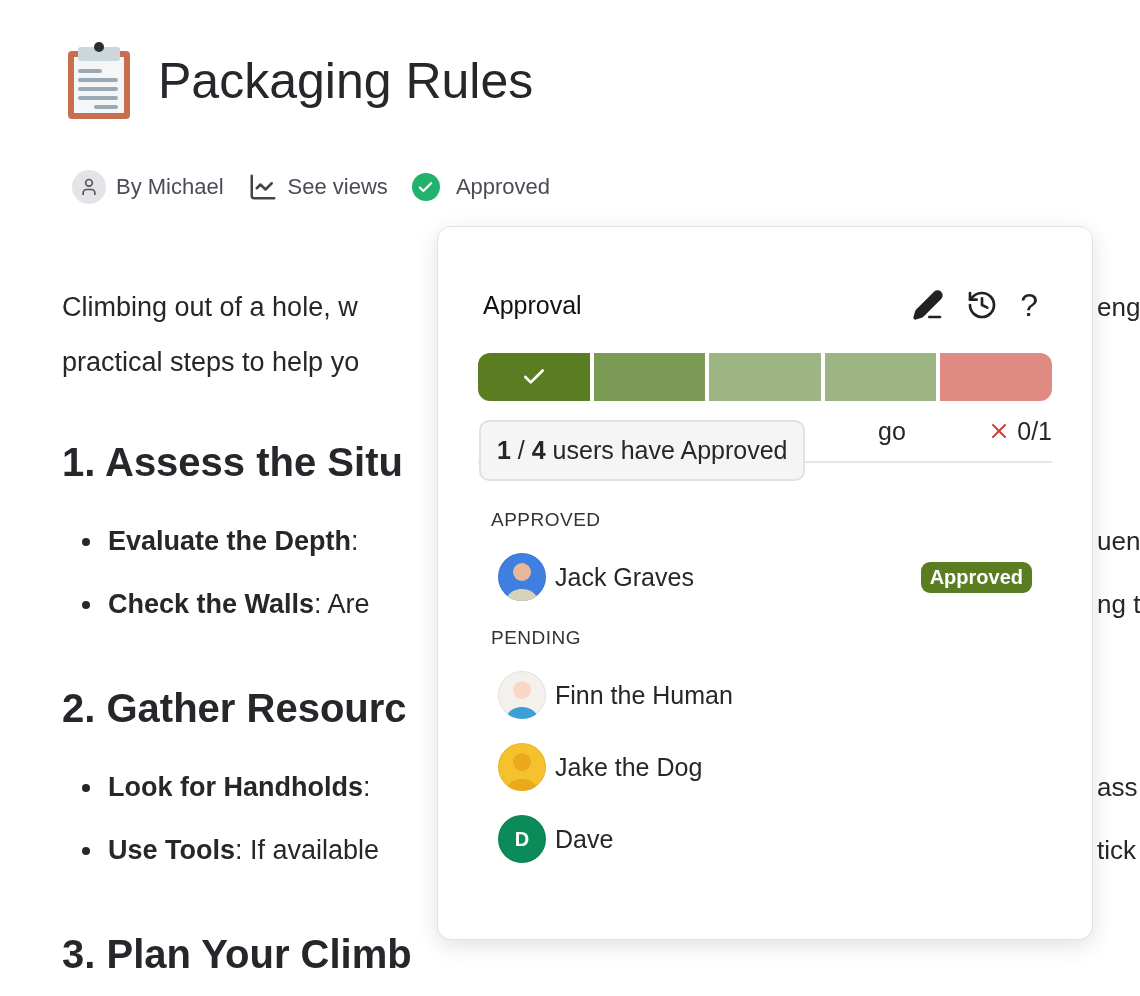 The image size is (1140, 996). What do you see at coordinates (1029, 305) in the screenshot?
I see `help-button: ?` at bounding box center [1029, 305].